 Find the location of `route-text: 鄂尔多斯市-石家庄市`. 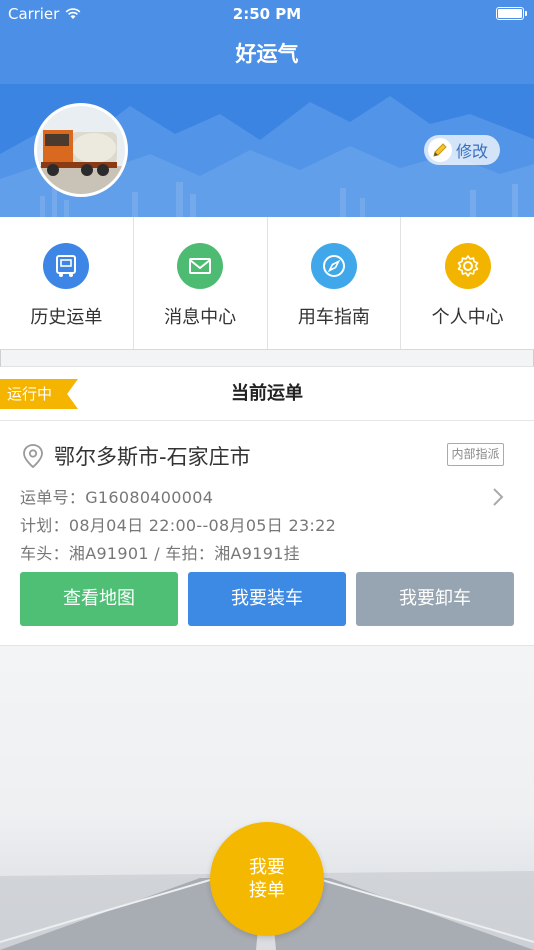

route-text: 鄂尔多斯市-石家庄市 is located at coordinates (152, 457).